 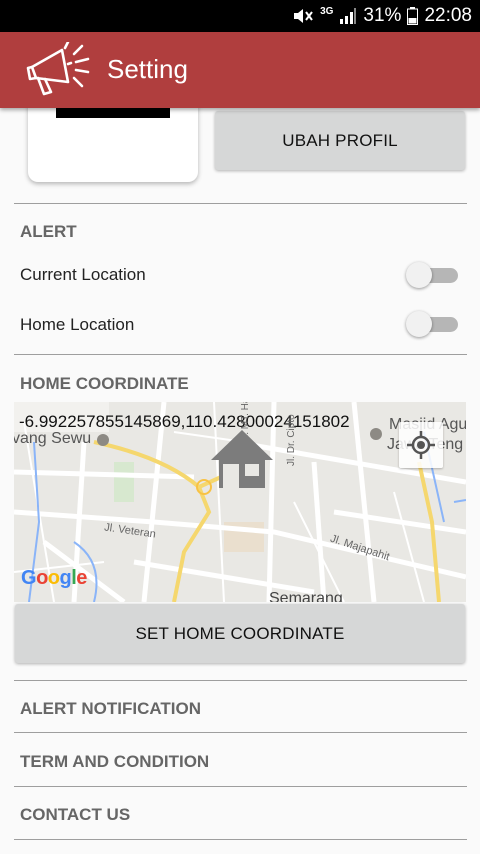 What do you see at coordinates (48, 231) in the screenshot?
I see `alert-heading: ALERT` at bounding box center [48, 231].